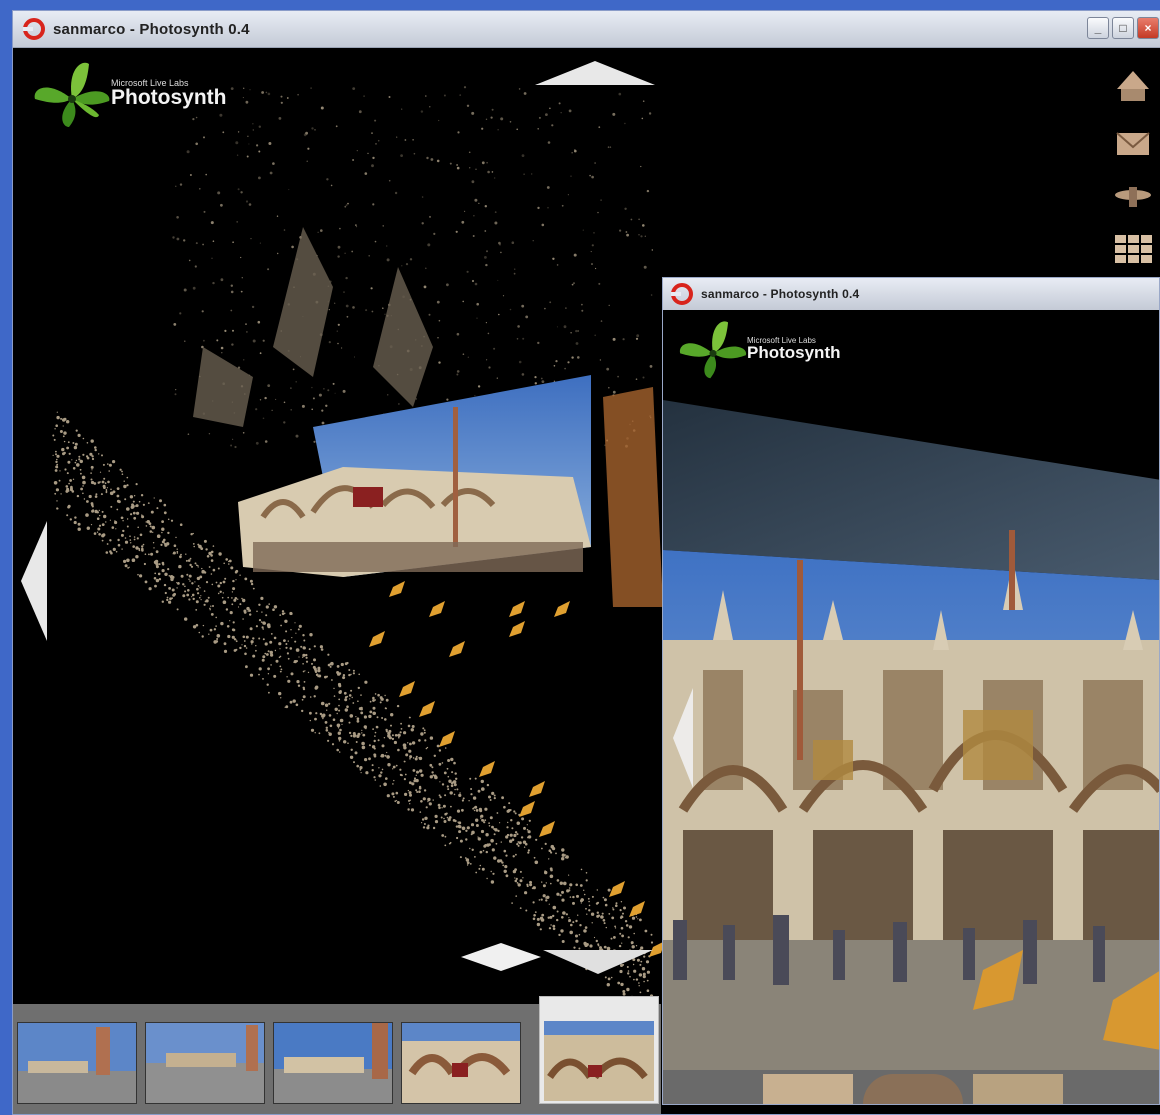  I want to click on halo-view-icon, so click(1133, 87).